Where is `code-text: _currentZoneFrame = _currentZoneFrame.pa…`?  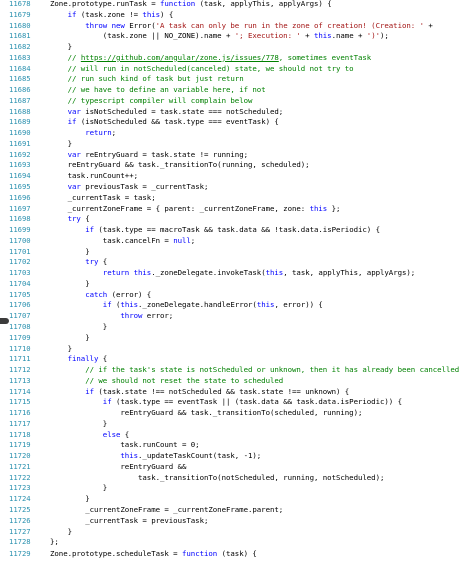
code-text: _currentZoneFrame = _currentZoneFrame.pa… is located at coordinates (166, 510).